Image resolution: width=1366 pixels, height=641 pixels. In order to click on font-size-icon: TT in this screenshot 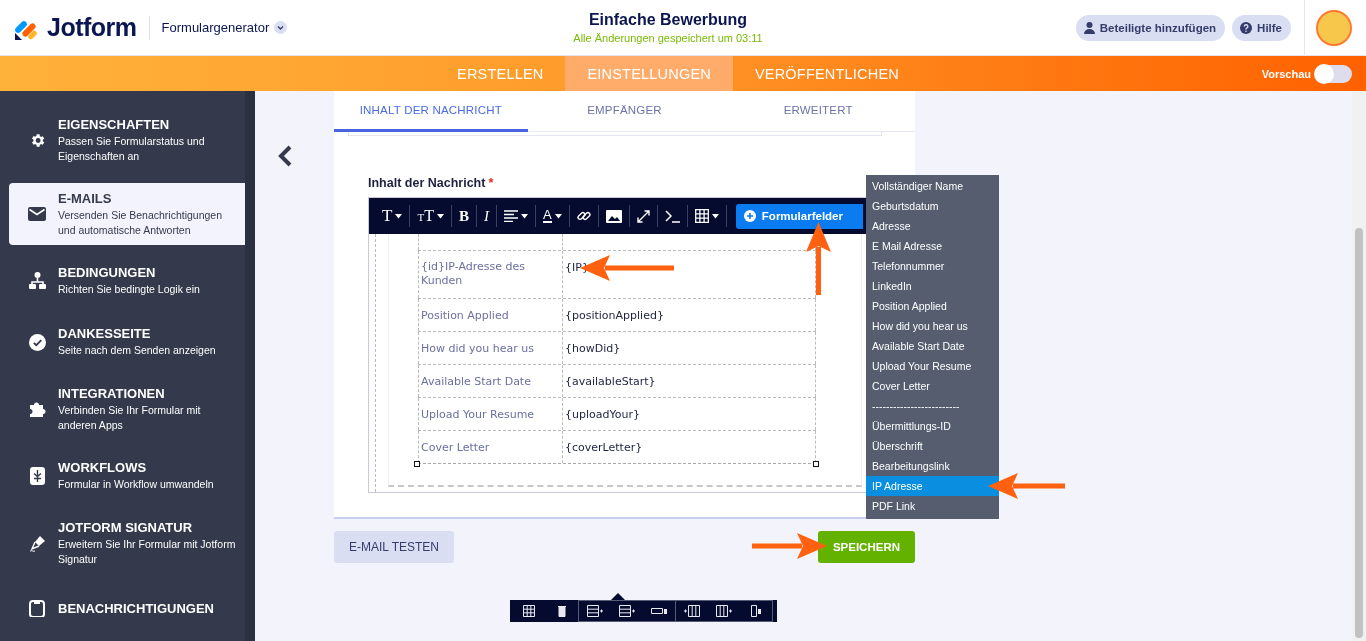, I will do `click(425, 216)`.